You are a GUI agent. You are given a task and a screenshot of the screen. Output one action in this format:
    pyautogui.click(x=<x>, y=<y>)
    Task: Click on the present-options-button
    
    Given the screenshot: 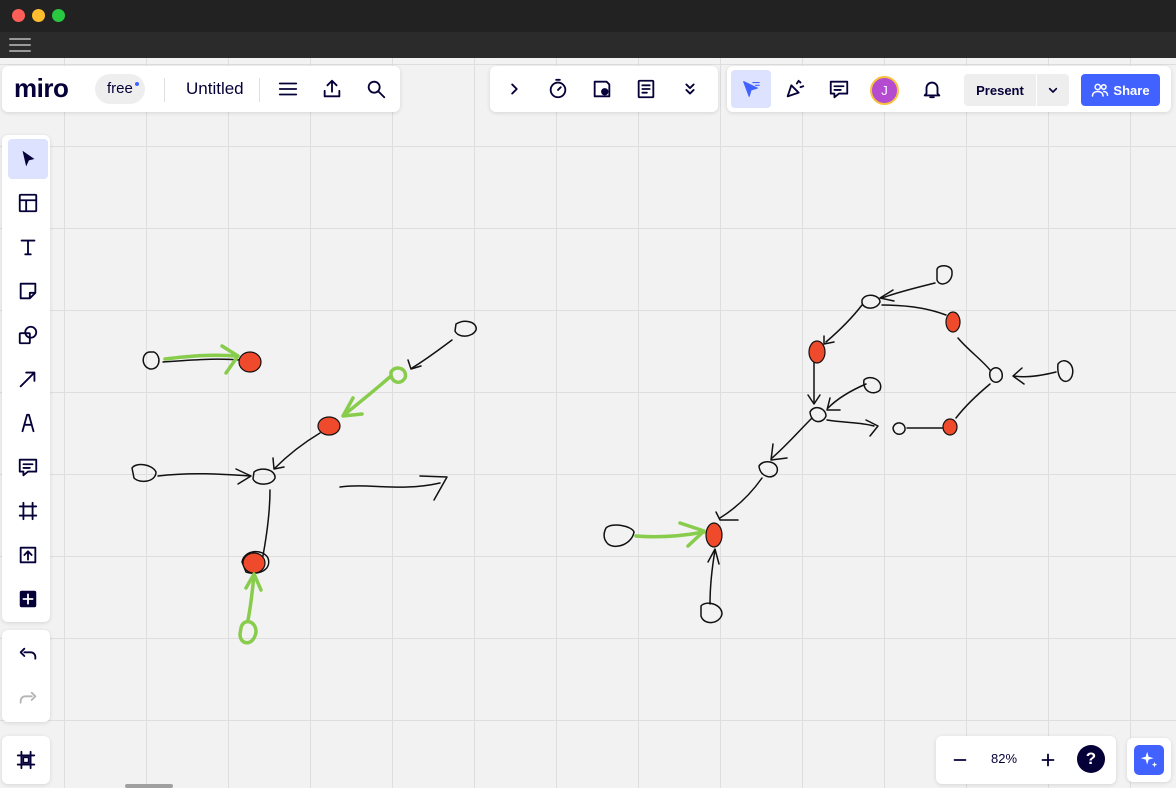 What is the action you would take?
    pyautogui.click(x=1053, y=90)
    